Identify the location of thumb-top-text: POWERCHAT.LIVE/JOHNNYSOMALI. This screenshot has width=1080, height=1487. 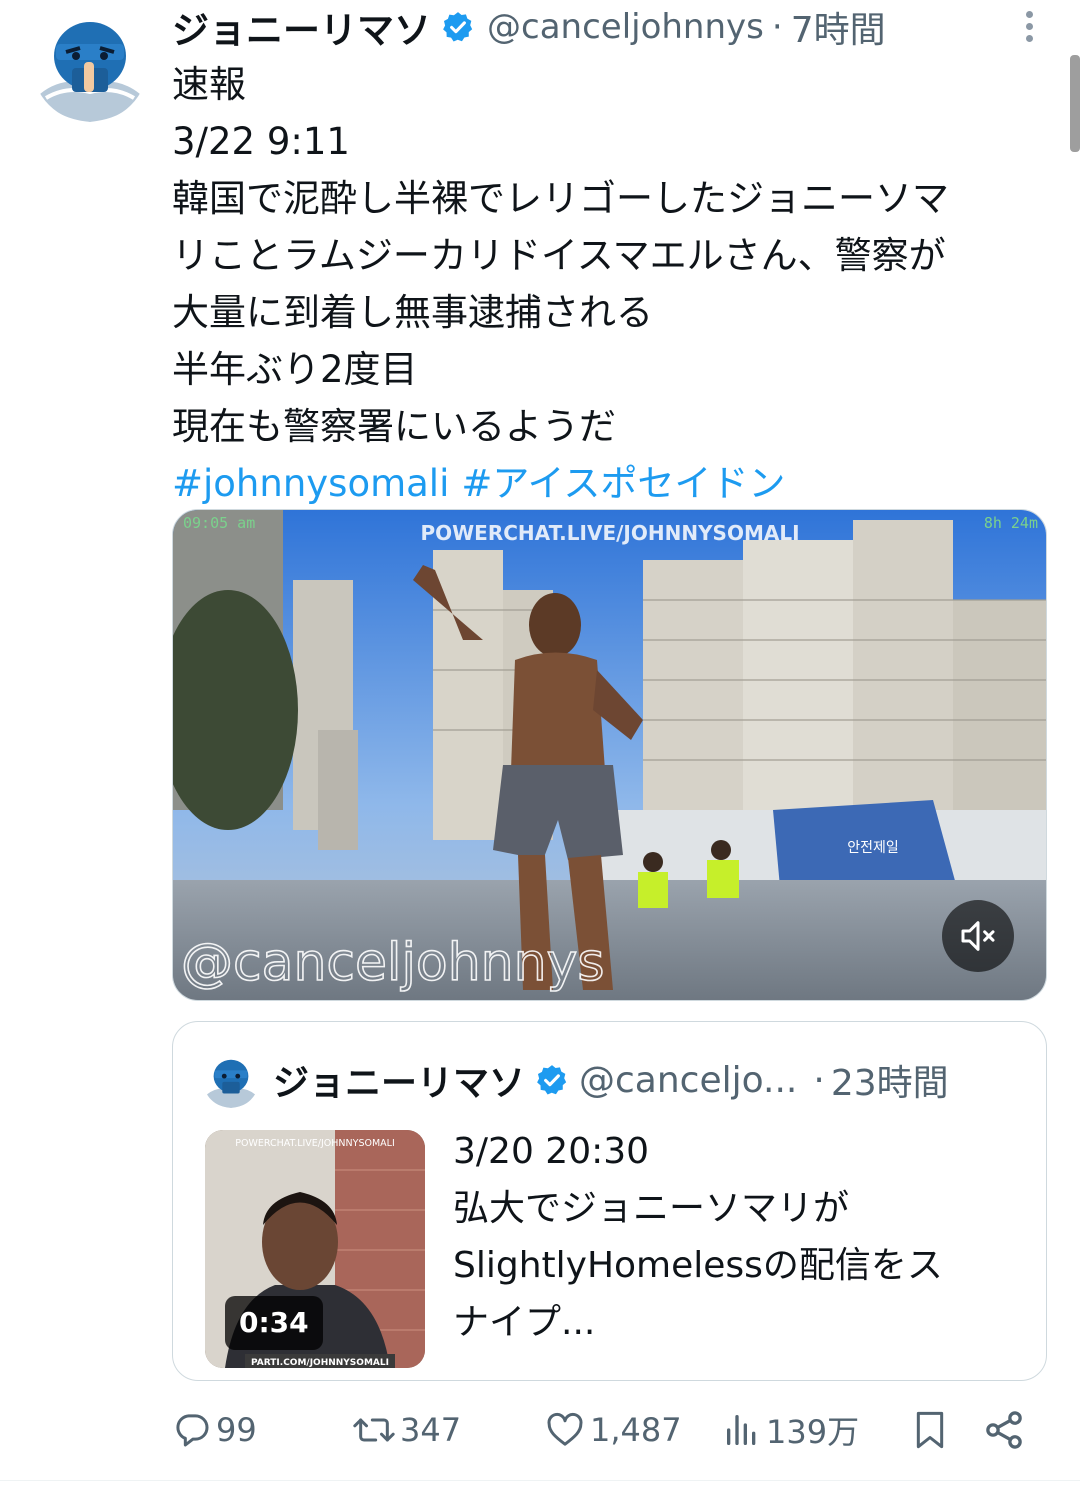
(315, 1143).